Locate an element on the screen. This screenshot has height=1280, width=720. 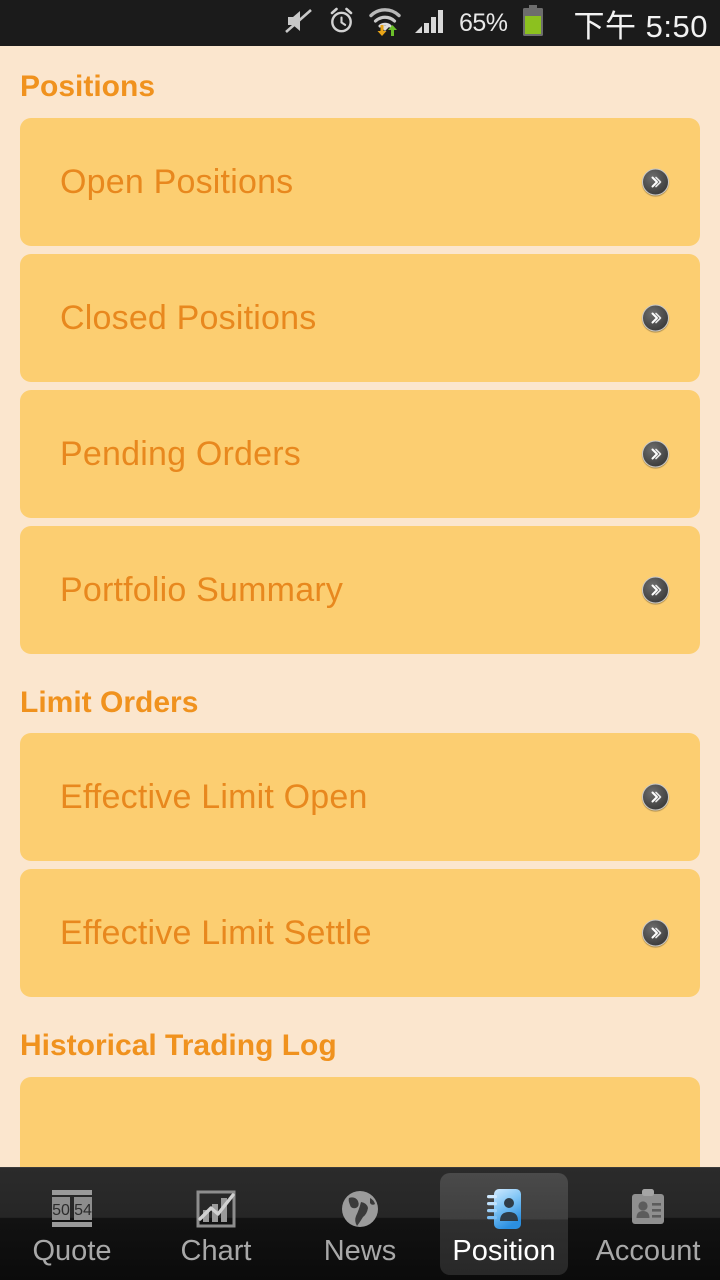
battery-icon is located at coordinates (533, 23).